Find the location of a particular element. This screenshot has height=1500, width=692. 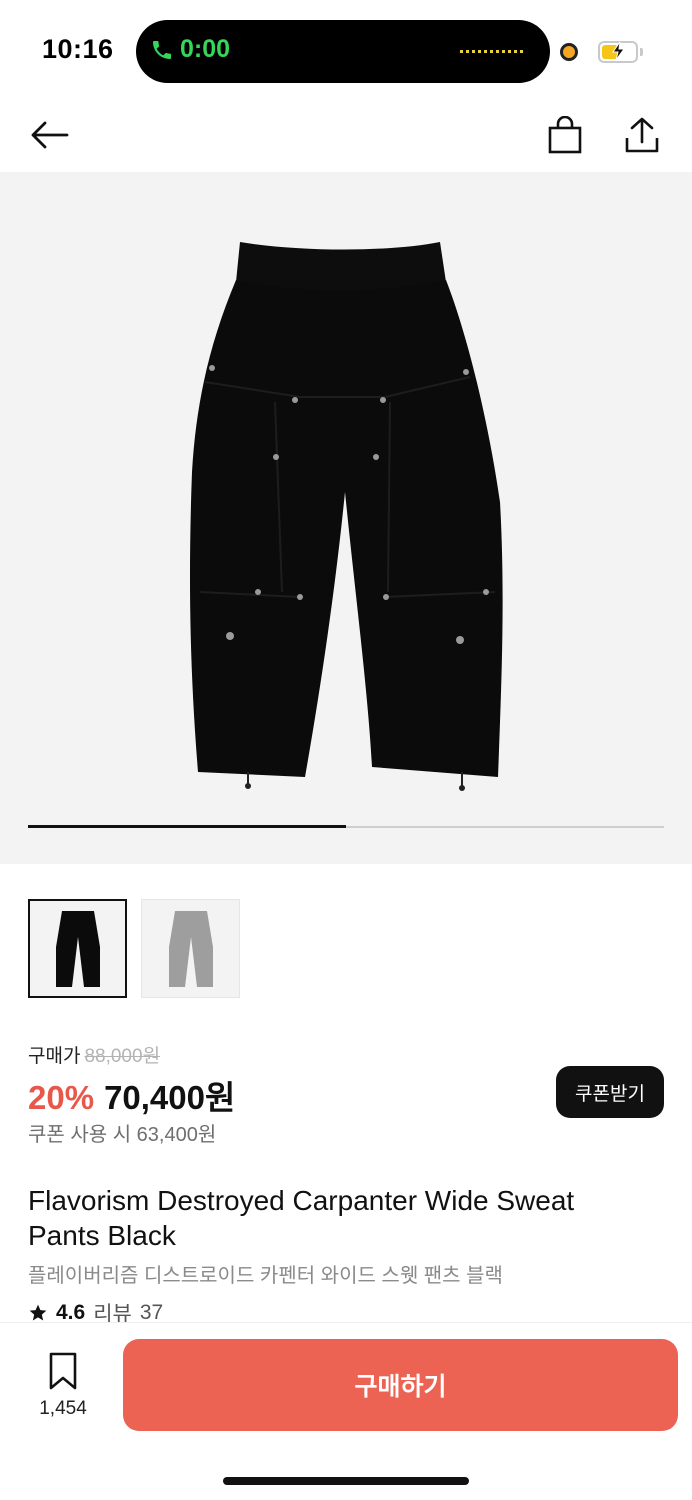

bookmark-button: 1,454 is located at coordinates (63, 1385).